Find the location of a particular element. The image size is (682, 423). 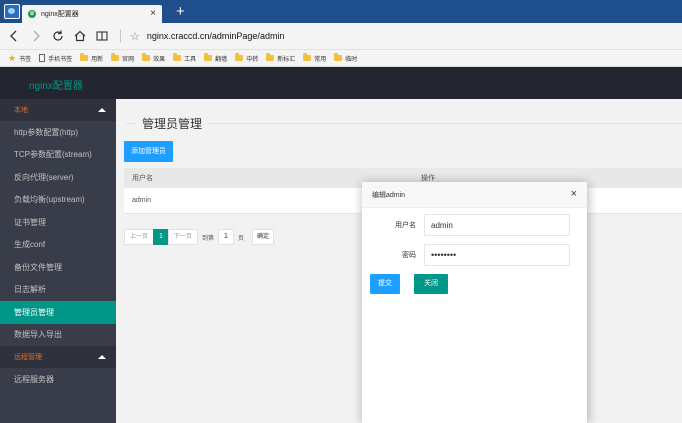

bookmark-item: 临时 is located at coordinates (346, 58).